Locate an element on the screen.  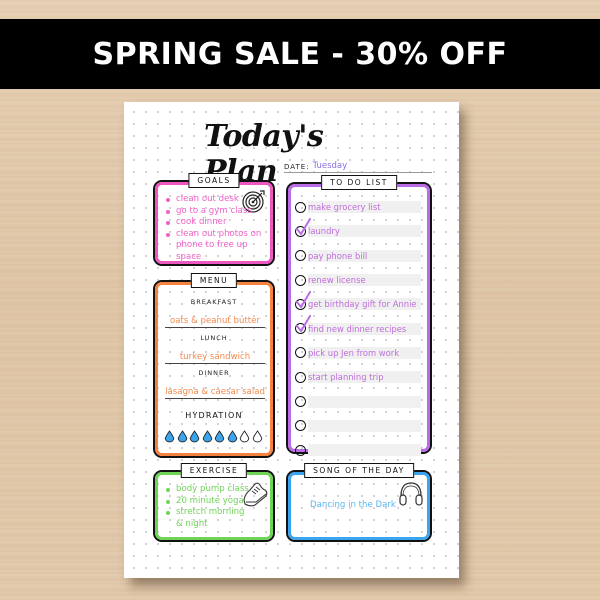
dinner-value: lasagna & caesar salad is located at coordinates (215, 393).